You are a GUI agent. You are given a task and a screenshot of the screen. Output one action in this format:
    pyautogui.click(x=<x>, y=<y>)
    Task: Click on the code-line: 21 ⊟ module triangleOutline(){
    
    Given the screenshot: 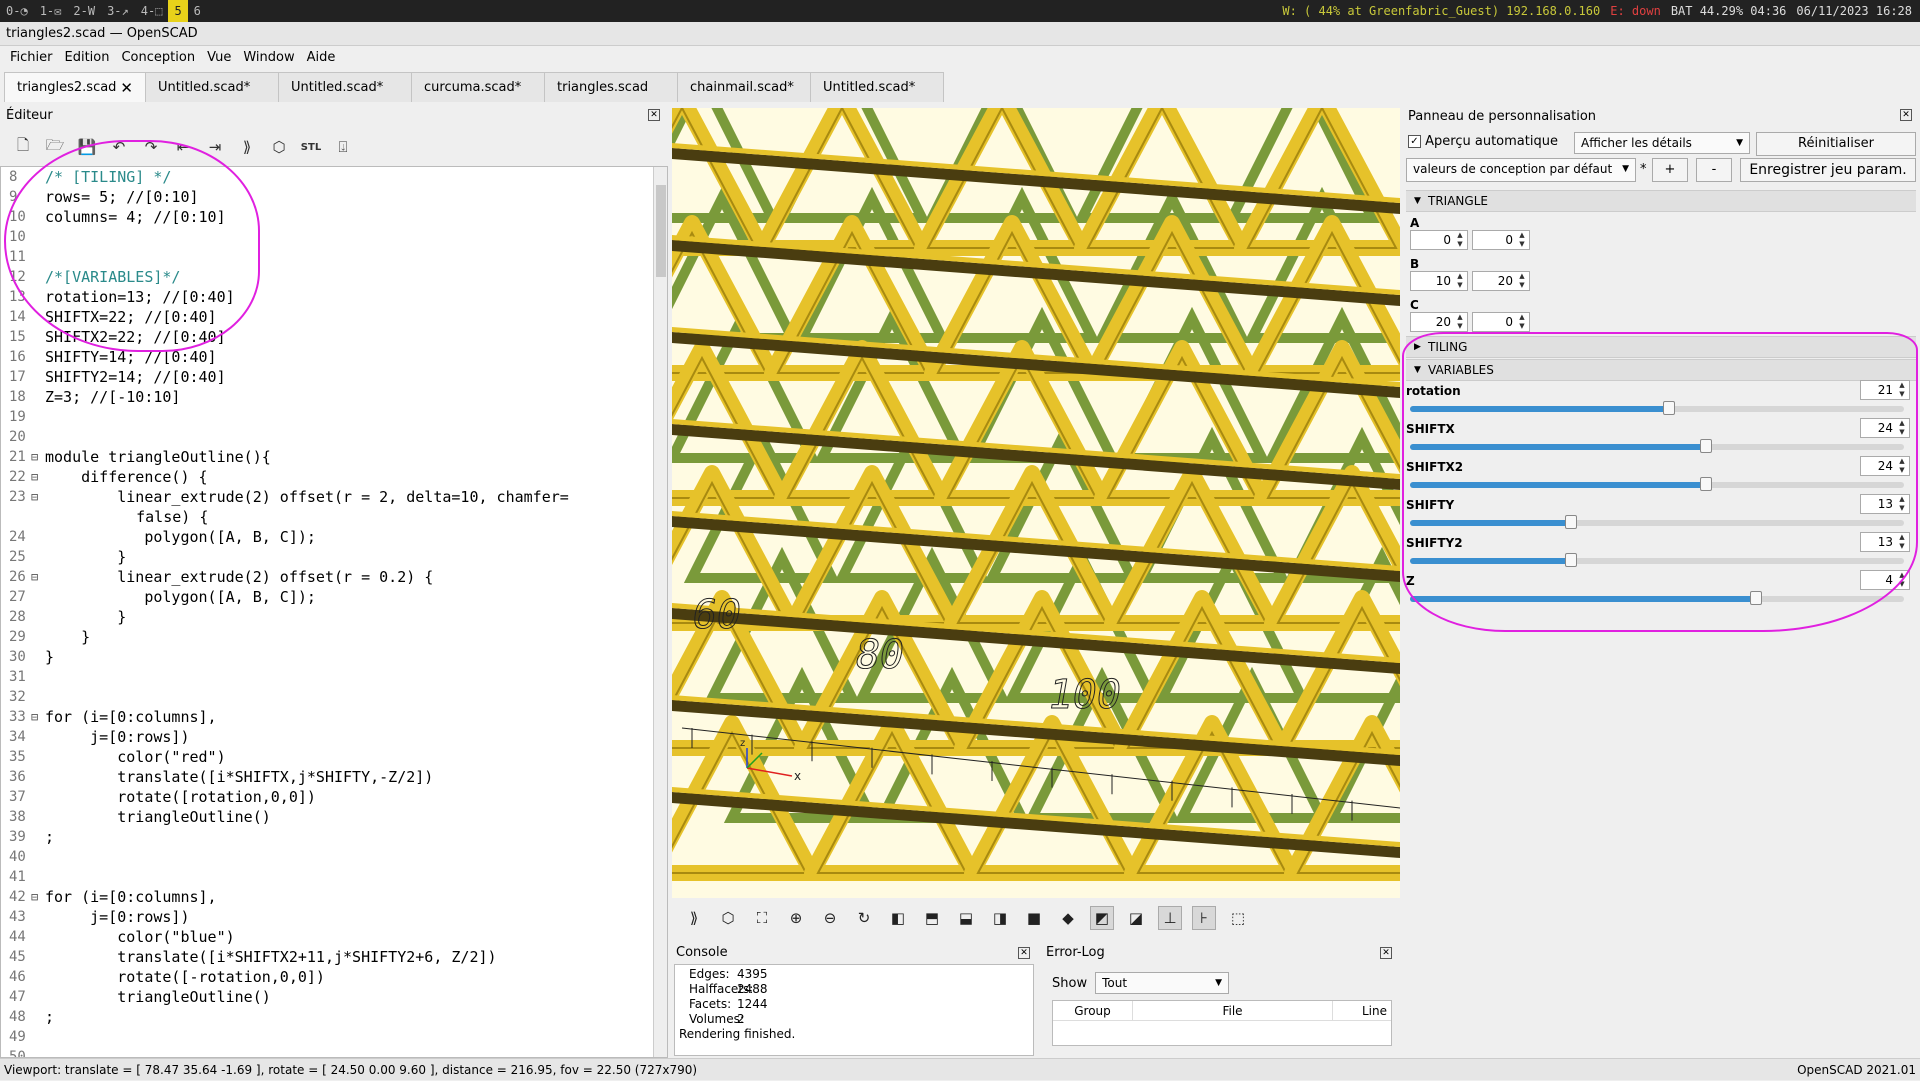 What is the action you would take?
    pyautogui.click(x=334, y=457)
    